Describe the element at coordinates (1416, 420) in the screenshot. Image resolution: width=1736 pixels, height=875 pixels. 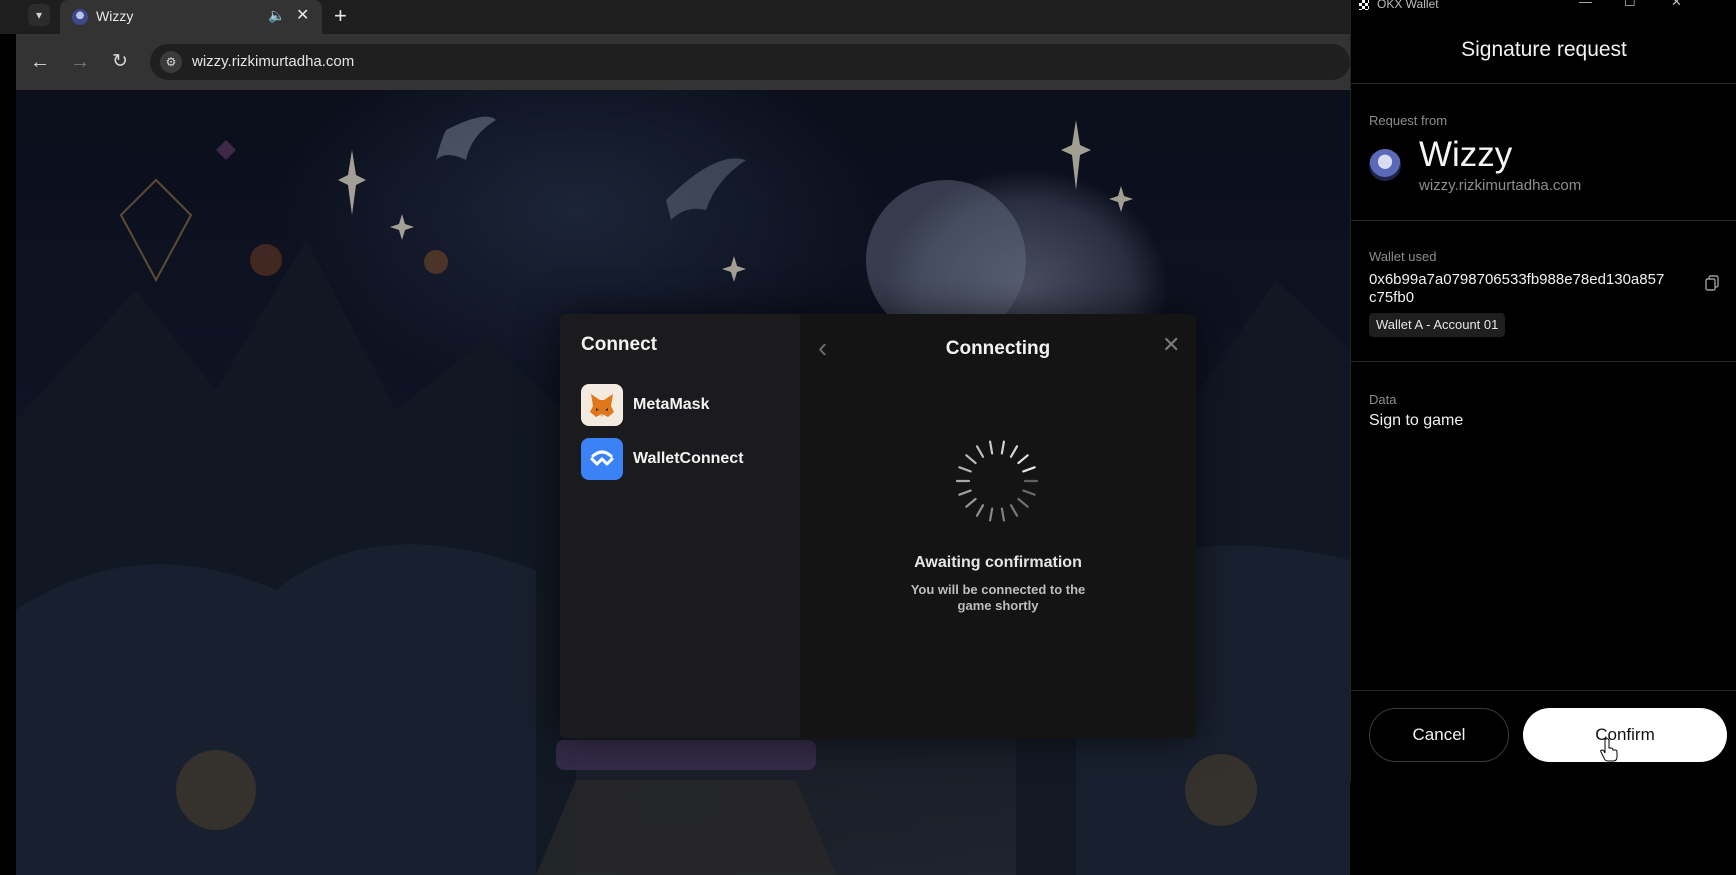
I see `data-value: Sign to game` at that location.